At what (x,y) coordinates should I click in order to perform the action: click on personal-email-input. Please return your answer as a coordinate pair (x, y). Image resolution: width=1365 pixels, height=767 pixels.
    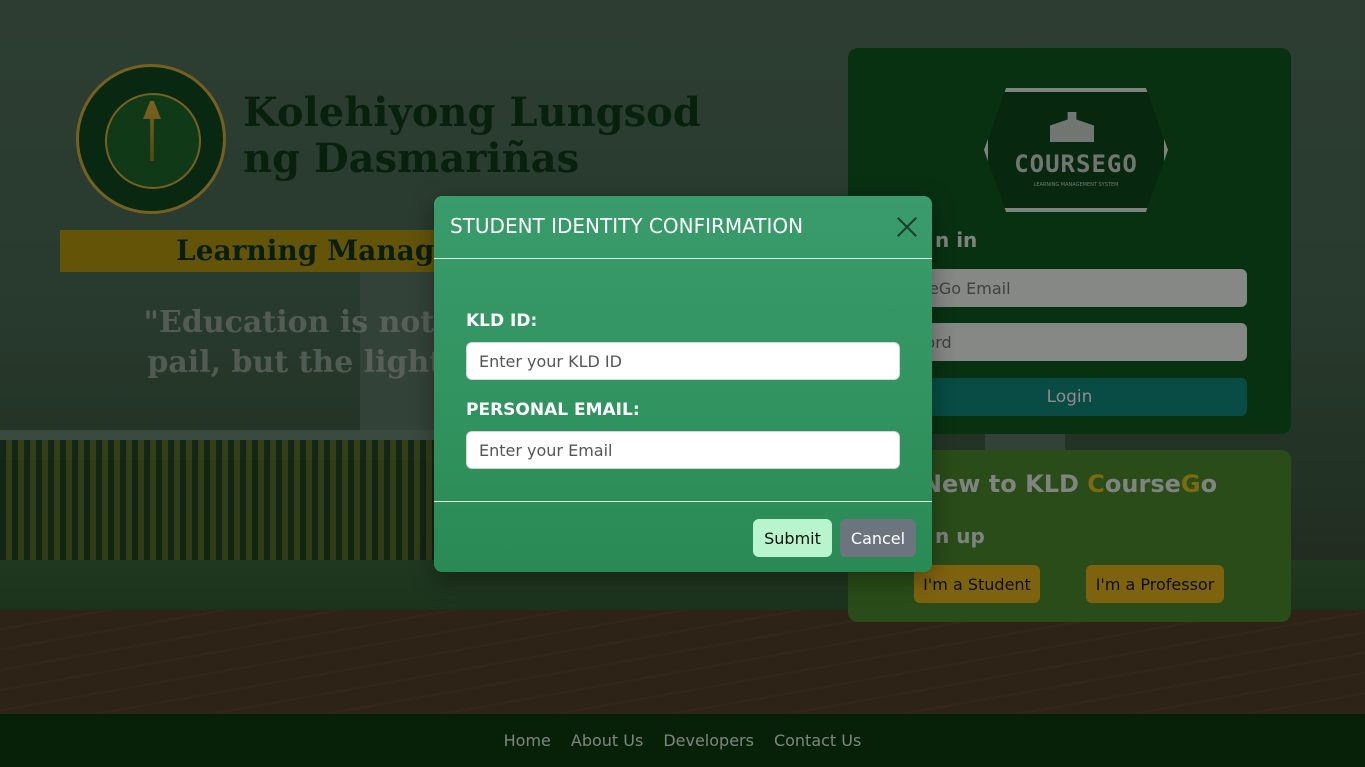
    Looking at the image, I should click on (683, 450).